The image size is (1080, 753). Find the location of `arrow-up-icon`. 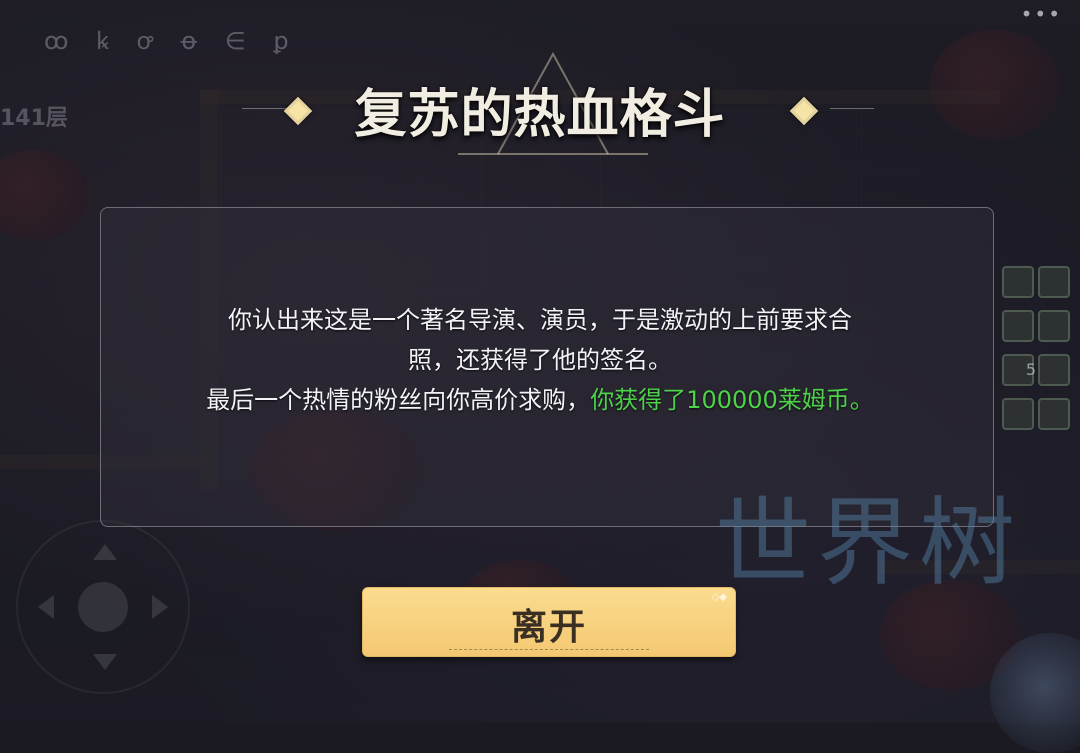

arrow-up-icon is located at coordinates (105, 552).